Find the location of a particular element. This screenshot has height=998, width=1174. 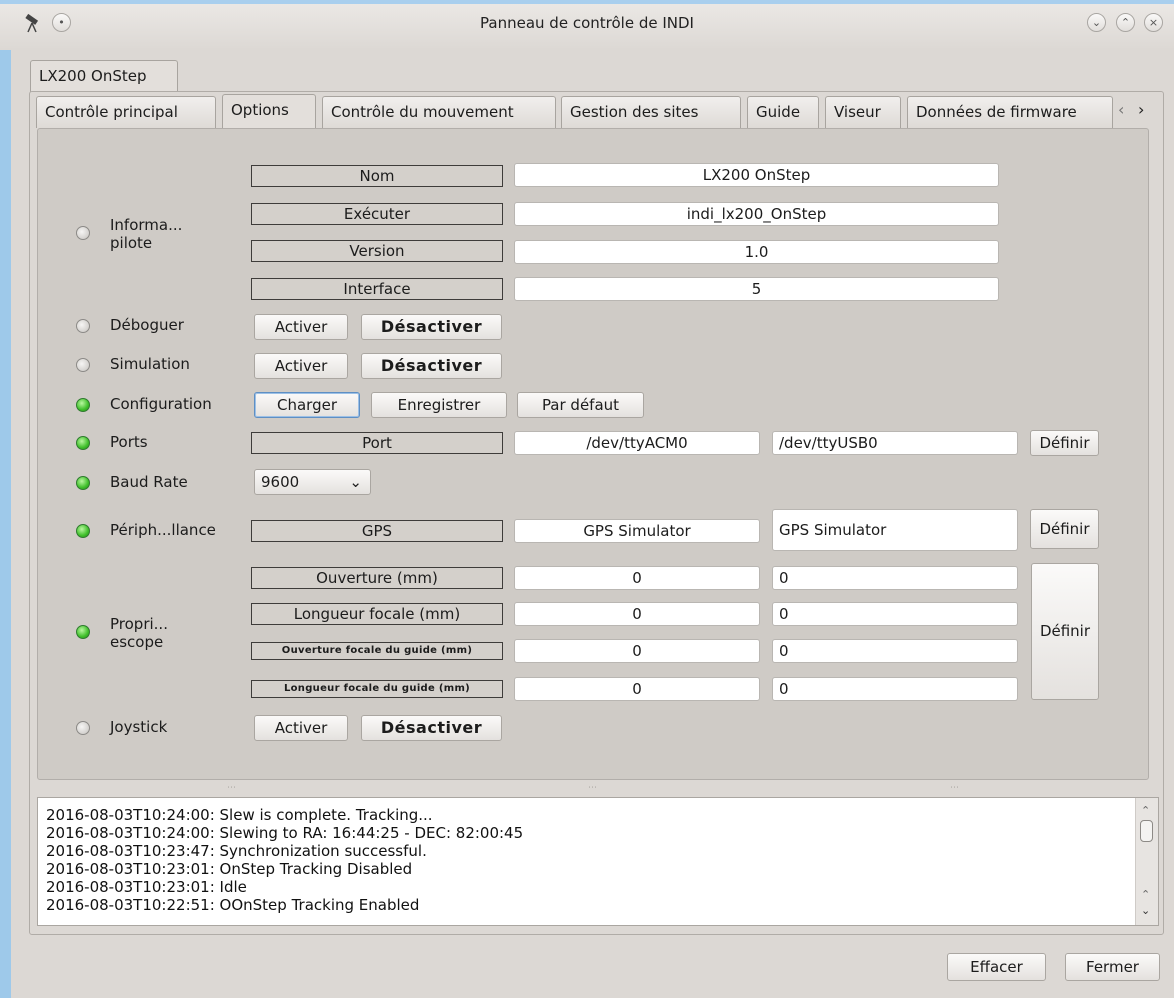

window-edge is located at coordinates (5, 499).